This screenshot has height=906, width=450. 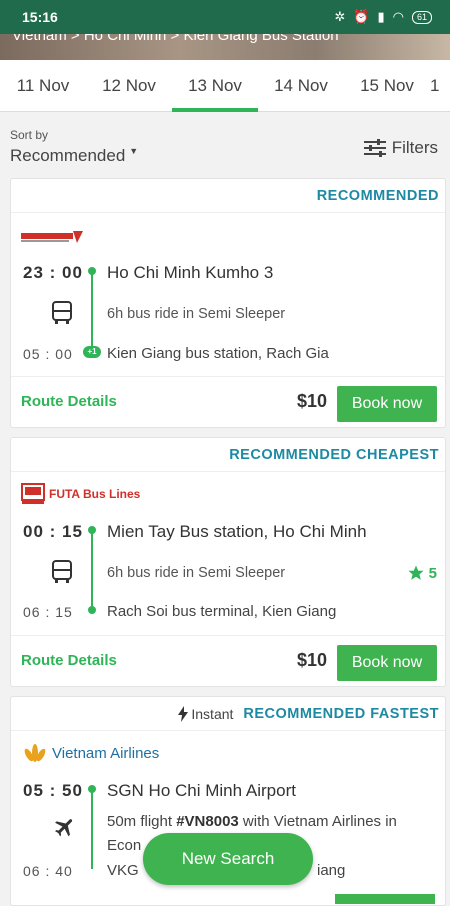 I want to click on date-tab-14-nov: 14 Nov, so click(x=301, y=86).